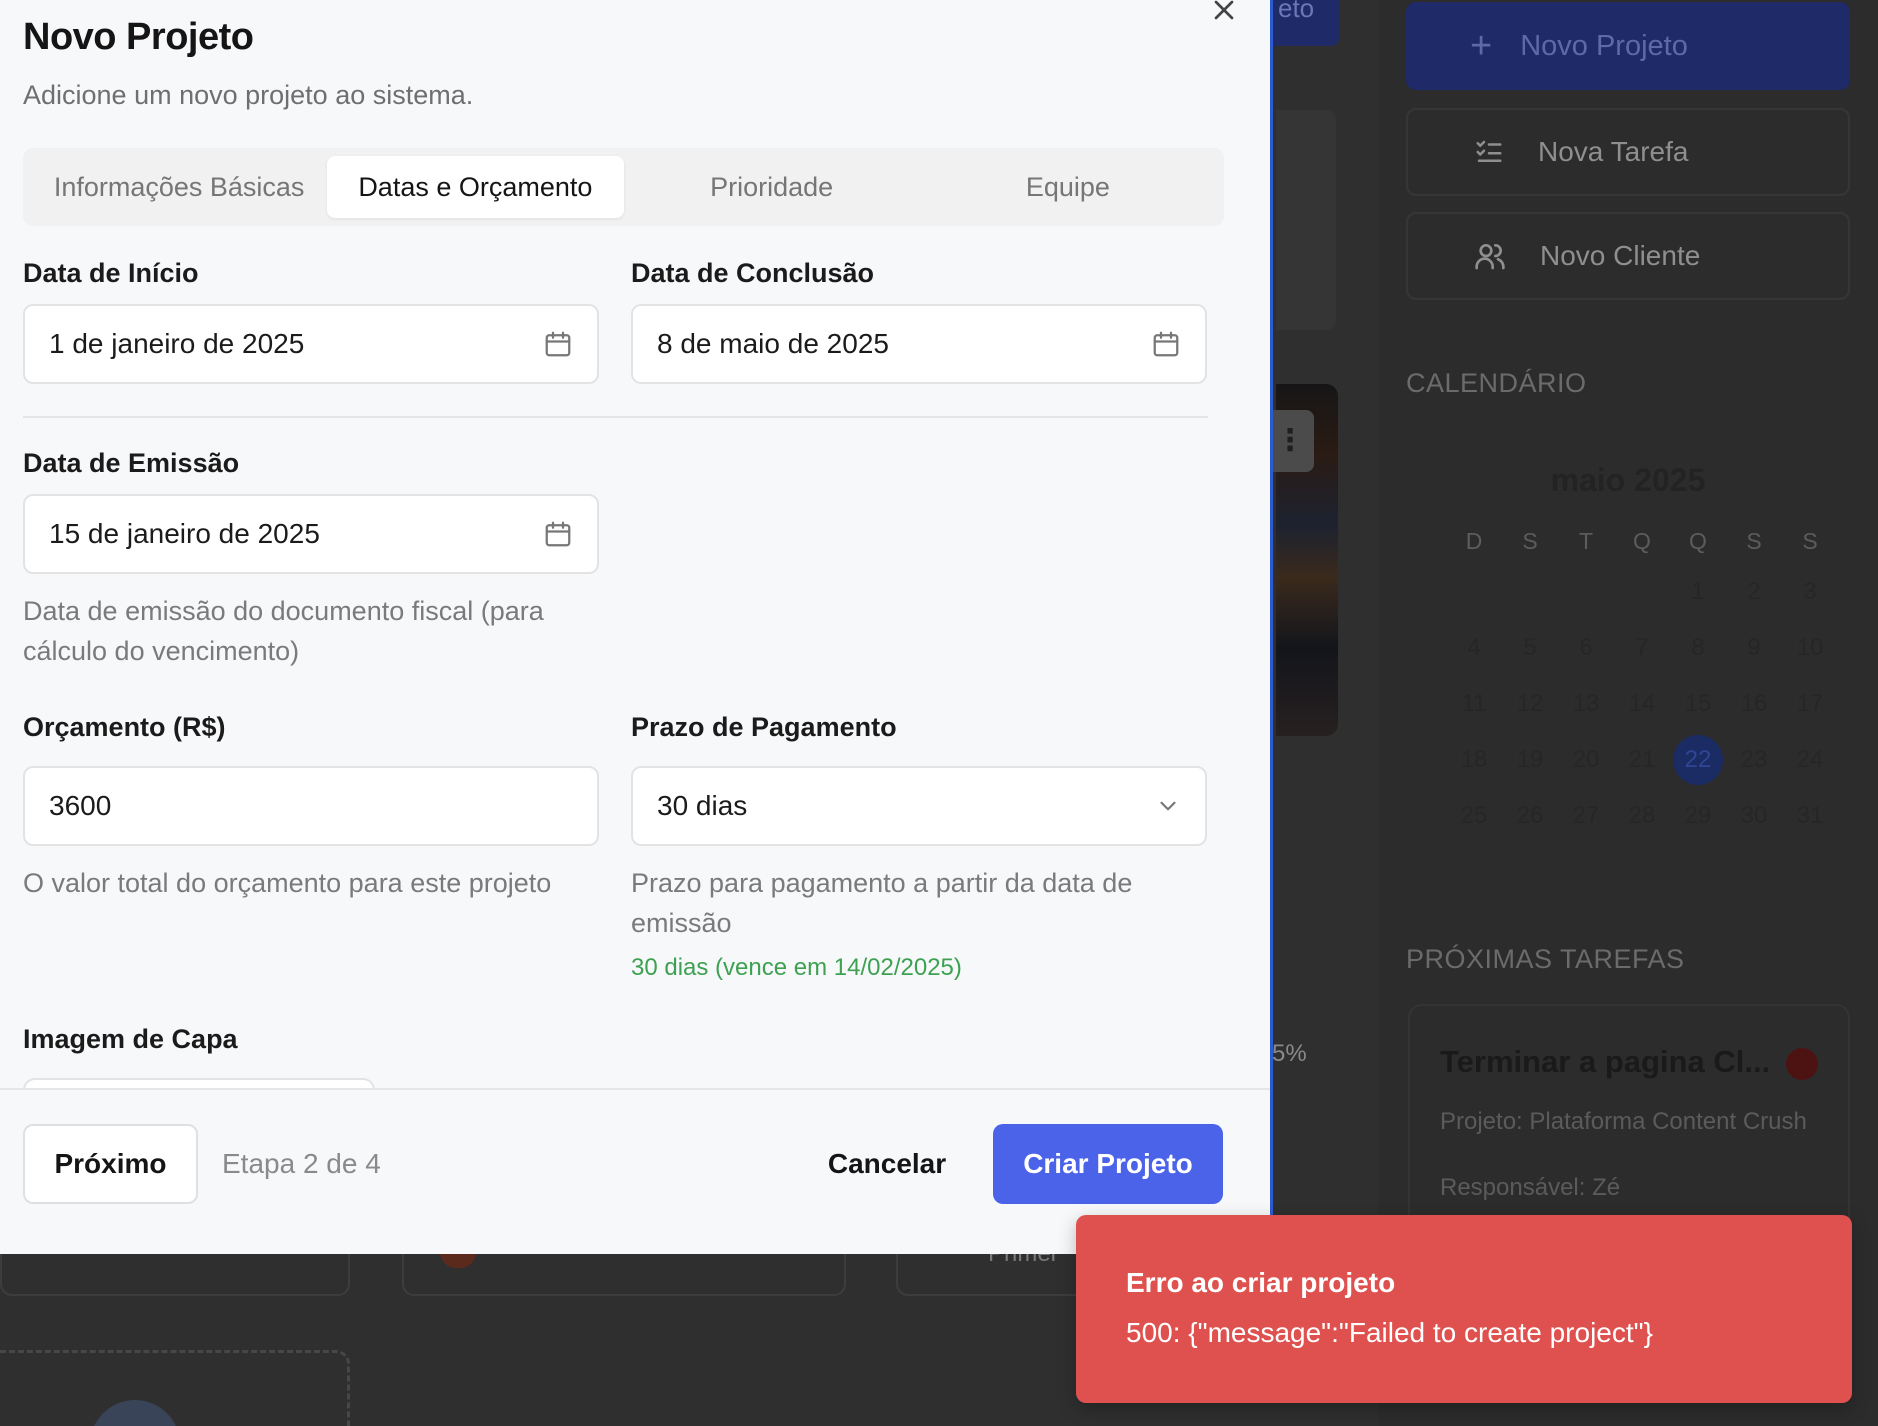 Image resolution: width=1878 pixels, height=1426 pixels. Describe the element at coordinates (1802, 1064) in the screenshot. I see `priority-dot` at that location.